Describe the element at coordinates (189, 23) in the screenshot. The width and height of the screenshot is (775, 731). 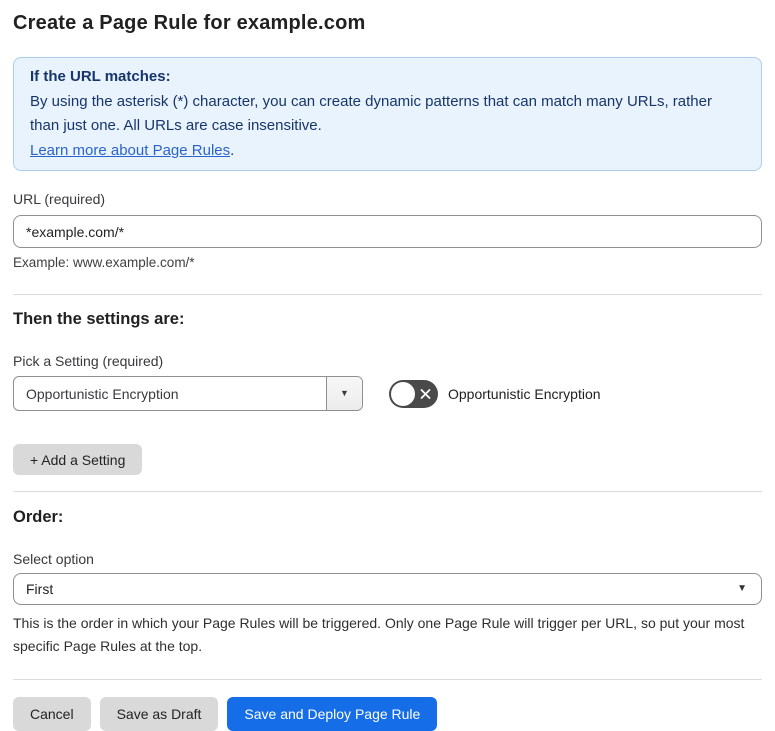
I see `page-title: Create a Page Rule for example.com` at that location.